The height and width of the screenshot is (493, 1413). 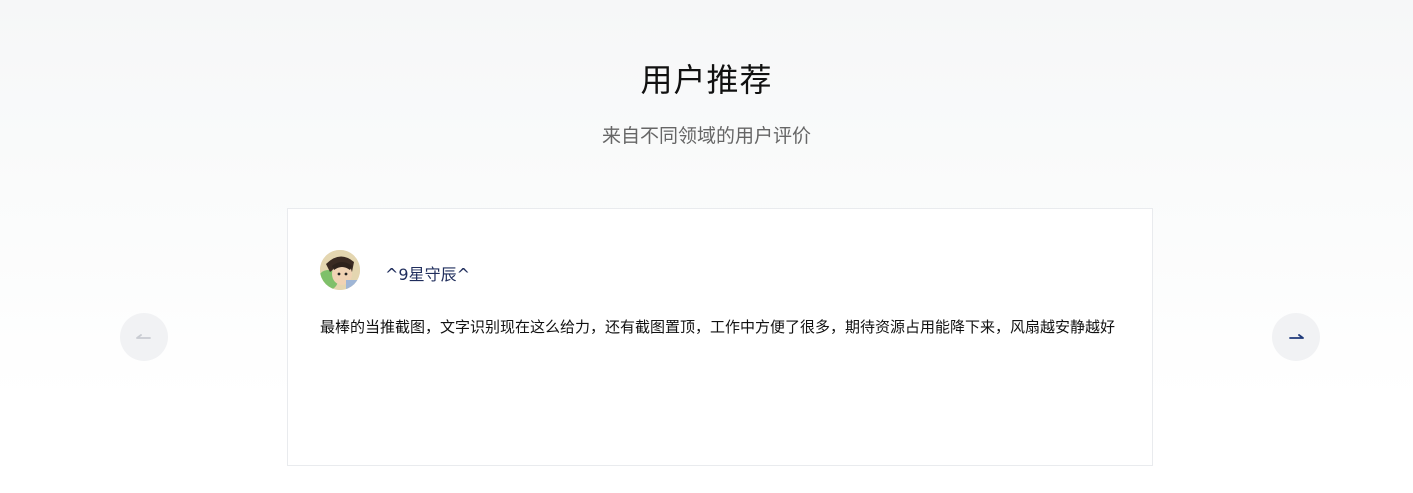 I want to click on next-button, so click(x=1296, y=337).